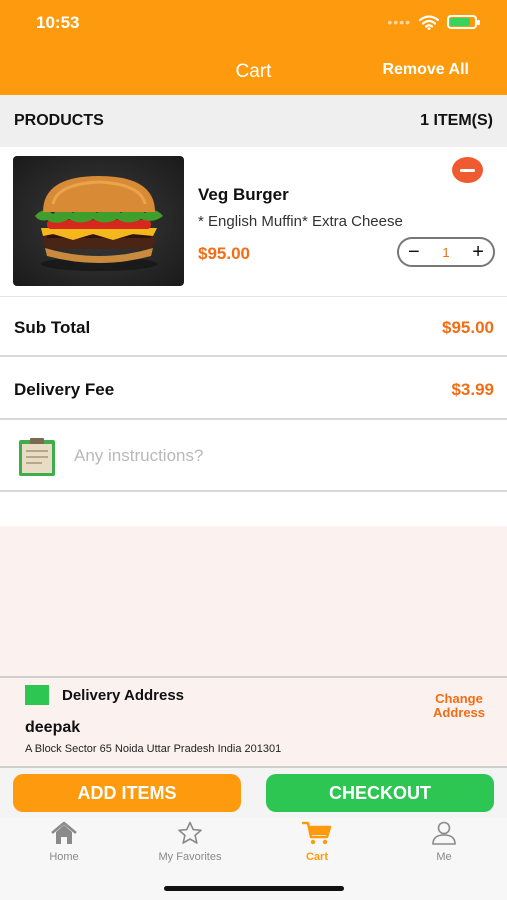  Describe the element at coordinates (253, 121) in the screenshot. I see `products-header: PRODUCTS 1 ITEM(S)` at that location.